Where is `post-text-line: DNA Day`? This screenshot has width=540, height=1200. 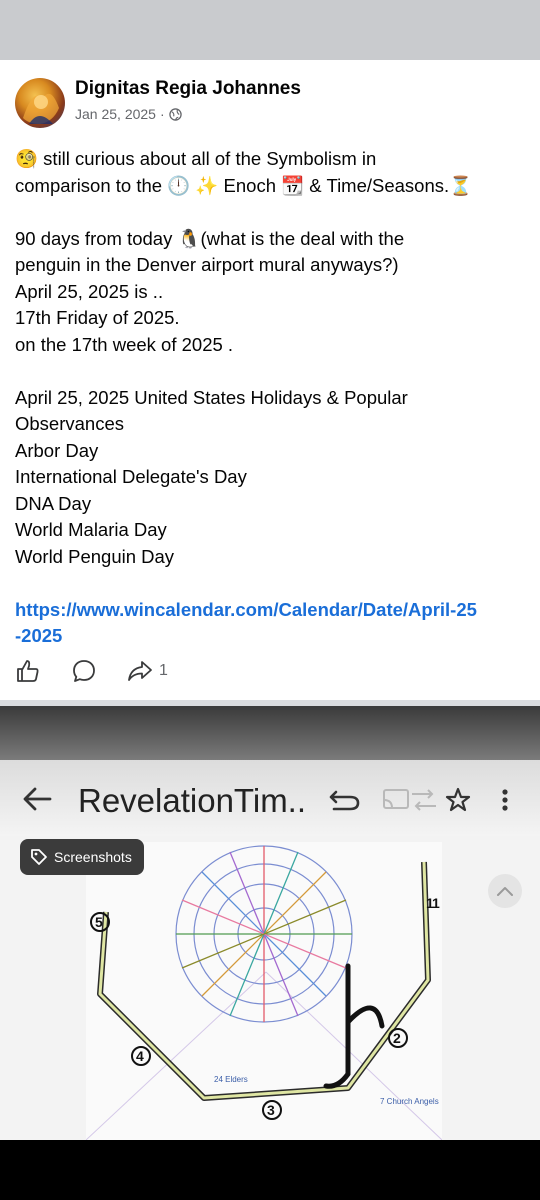 post-text-line: DNA Day is located at coordinates (53, 503).